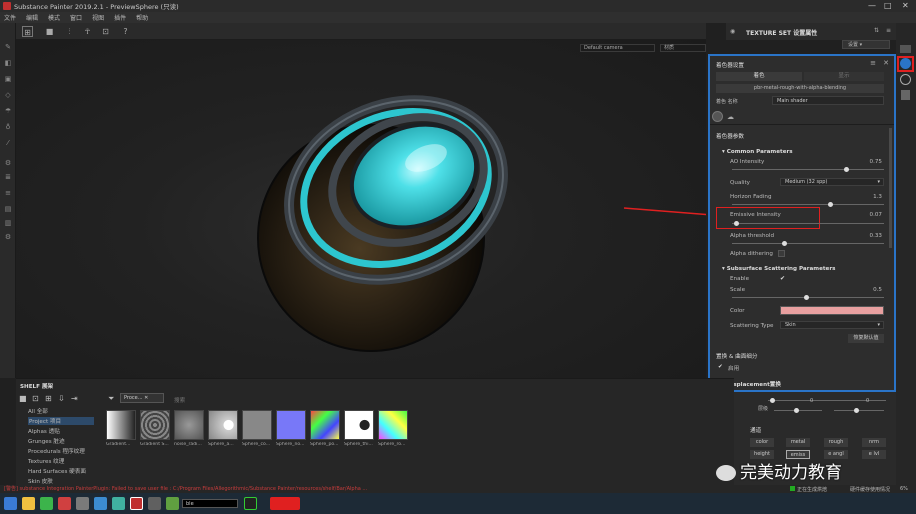 The image size is (916, 514). What do you see at coordinates (8, 177) in the screenshot?
I see `layers-icon: ≣` at bounding box center [8, 177].